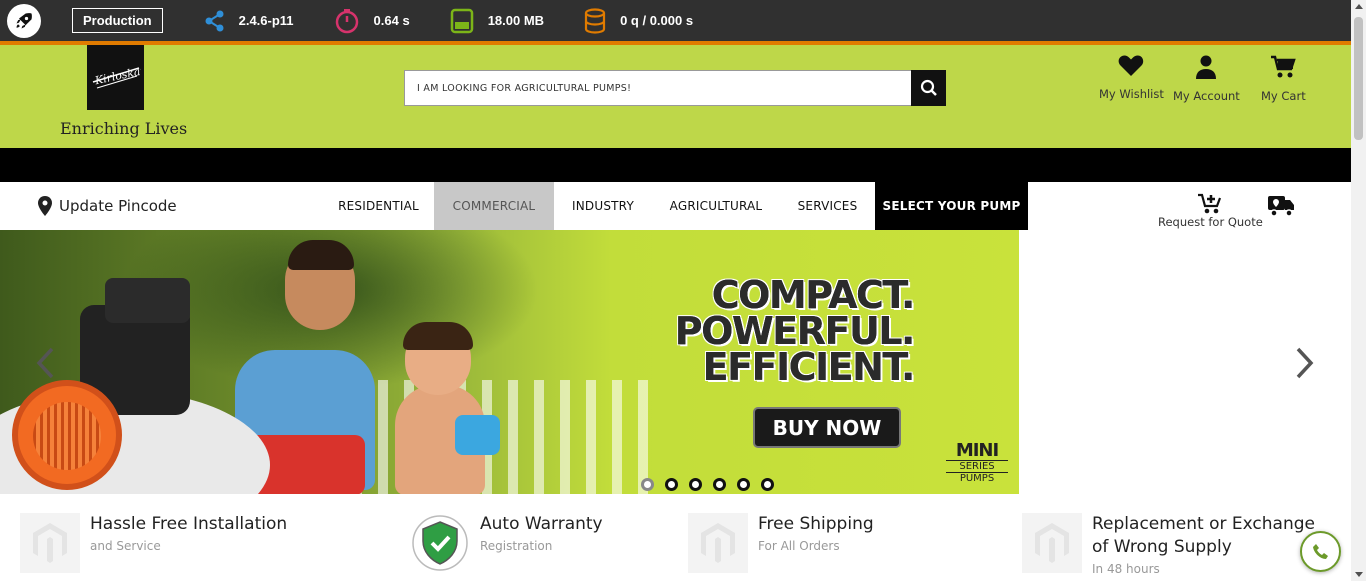 The image size is (1366, 581). What do you see at coordinates (1210, 203) in the screenshot?
I see `cart-plus-icon` at bounding box center [1210, 203].